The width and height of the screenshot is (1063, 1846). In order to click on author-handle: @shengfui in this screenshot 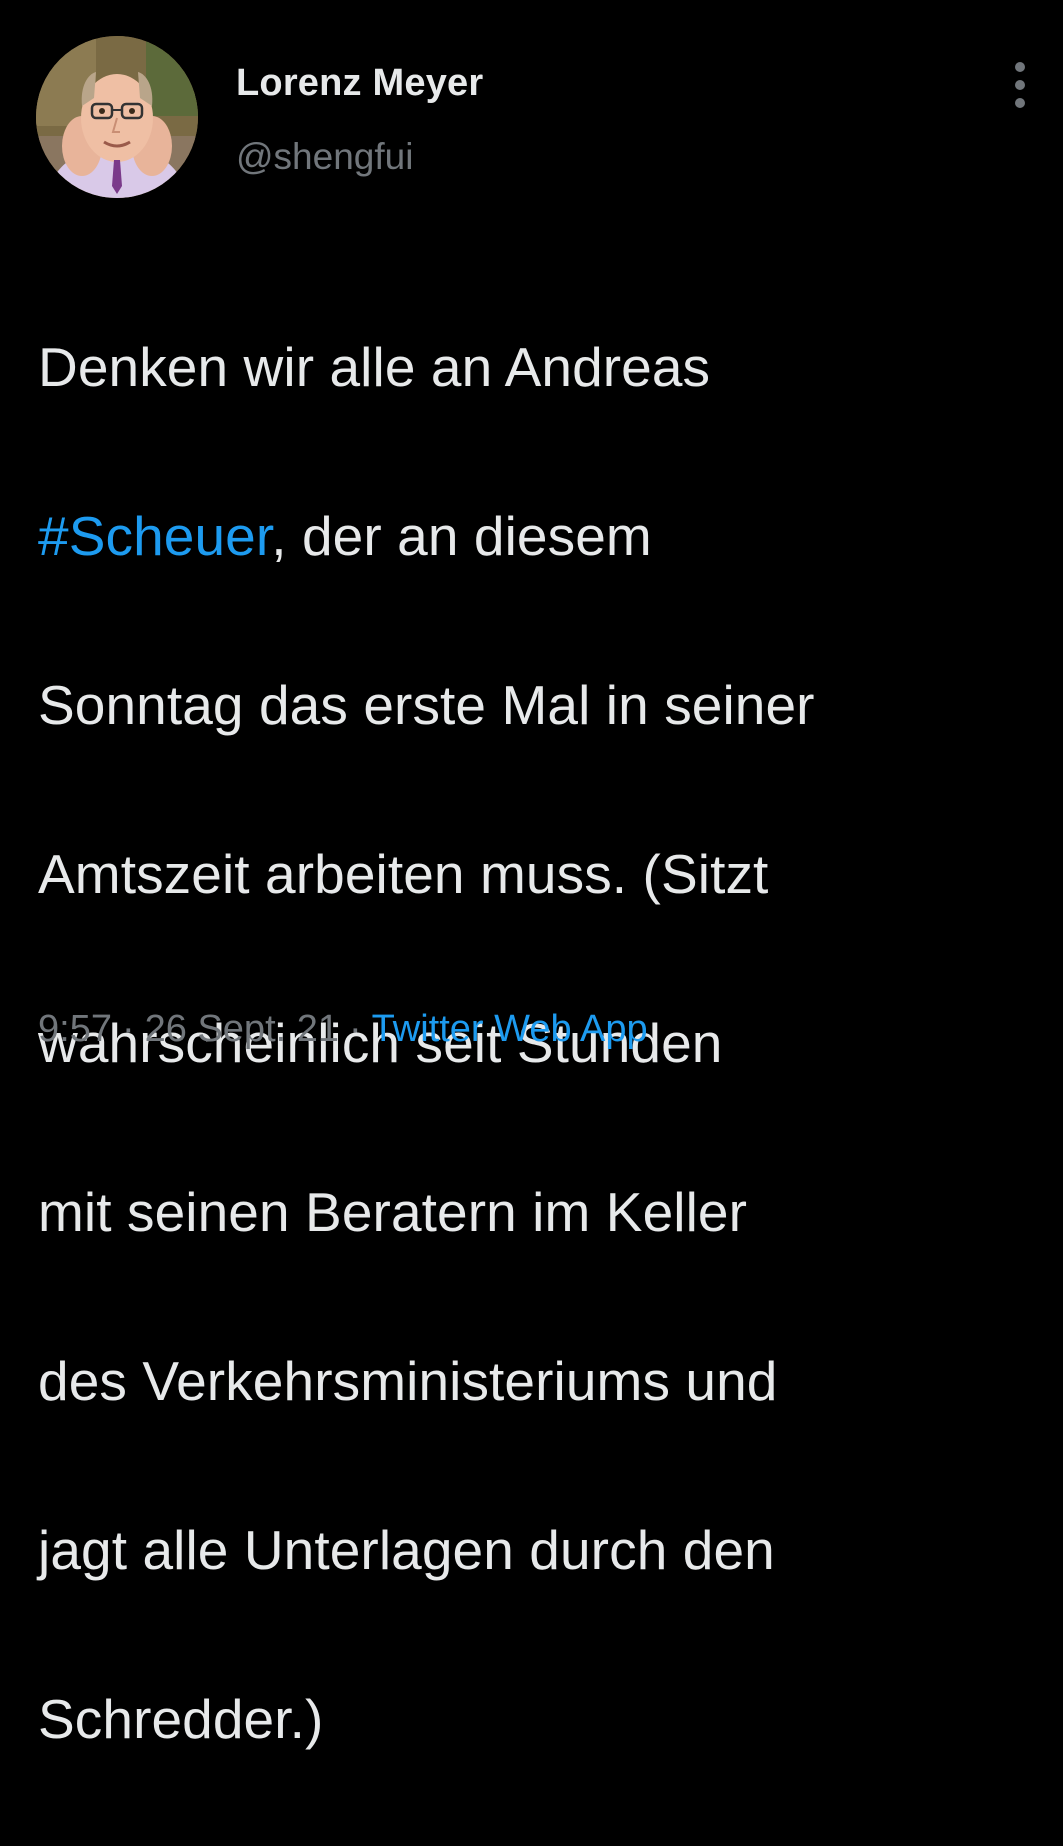, I will do `click(324, 157)`.